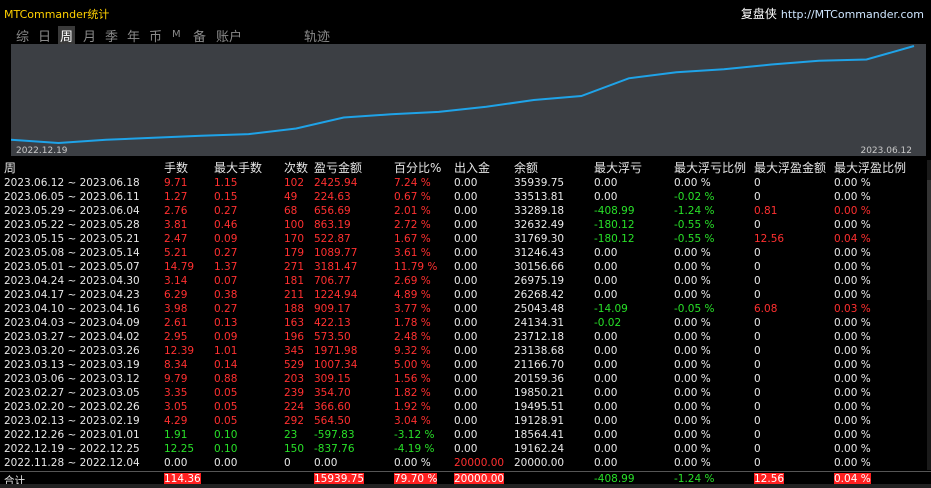 This screenshot has height=488, width=931. I want to click on cell-10-5: 1.78 %, so click(412, 323).